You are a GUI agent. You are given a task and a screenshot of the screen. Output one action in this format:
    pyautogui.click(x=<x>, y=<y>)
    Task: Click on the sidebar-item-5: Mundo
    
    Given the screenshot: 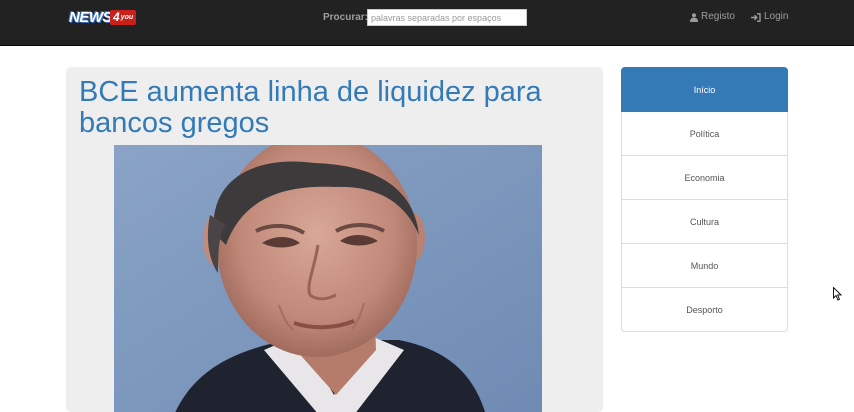 What is the action you would take?
    pyautogui.click(x=704, y=265)
    